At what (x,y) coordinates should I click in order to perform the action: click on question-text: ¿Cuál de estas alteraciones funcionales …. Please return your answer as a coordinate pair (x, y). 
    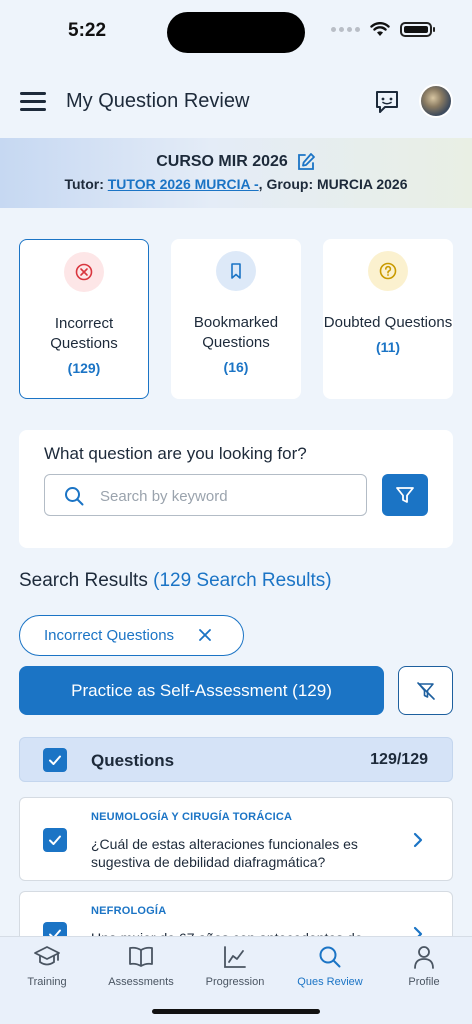
    Looking at the image, I should click on (224, 853).